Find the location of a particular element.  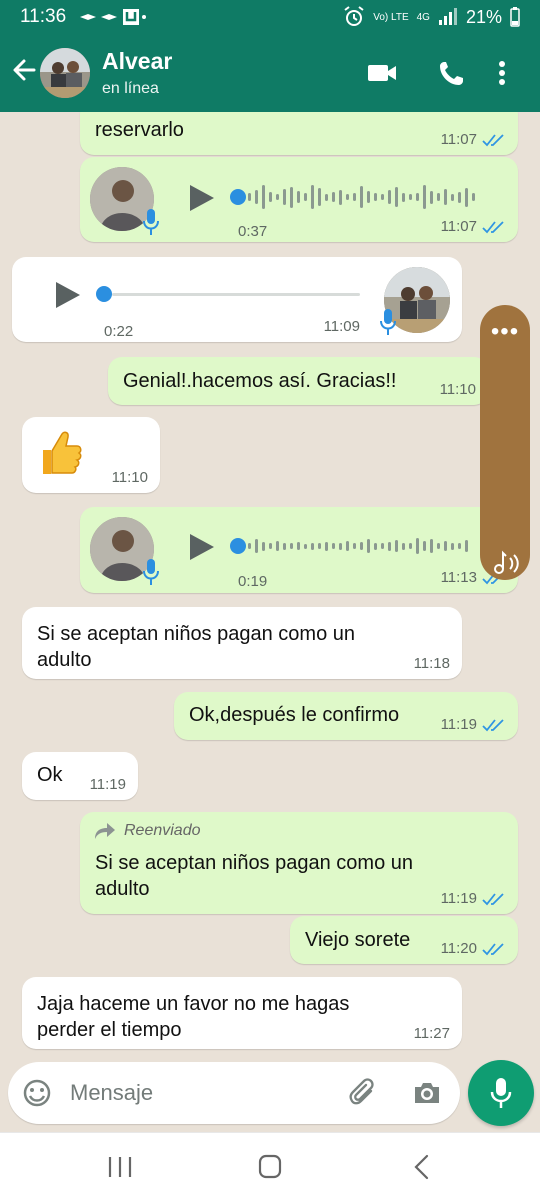

voice-message: 0:19 11:13 is located at coordinates (299, 550).